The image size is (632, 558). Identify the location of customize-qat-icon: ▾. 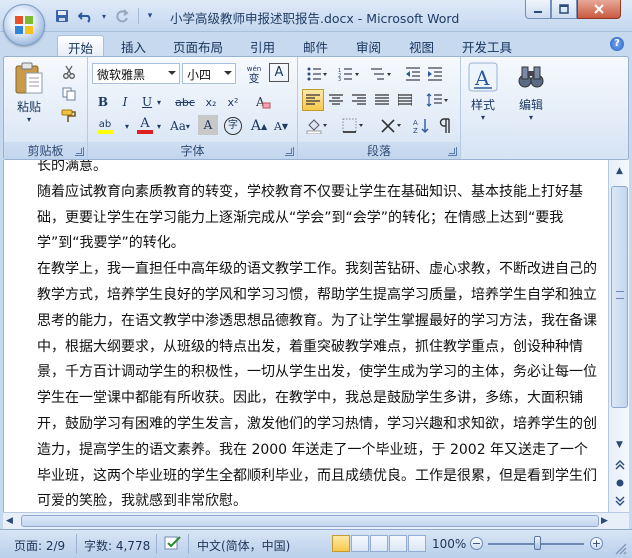
(150, 16).